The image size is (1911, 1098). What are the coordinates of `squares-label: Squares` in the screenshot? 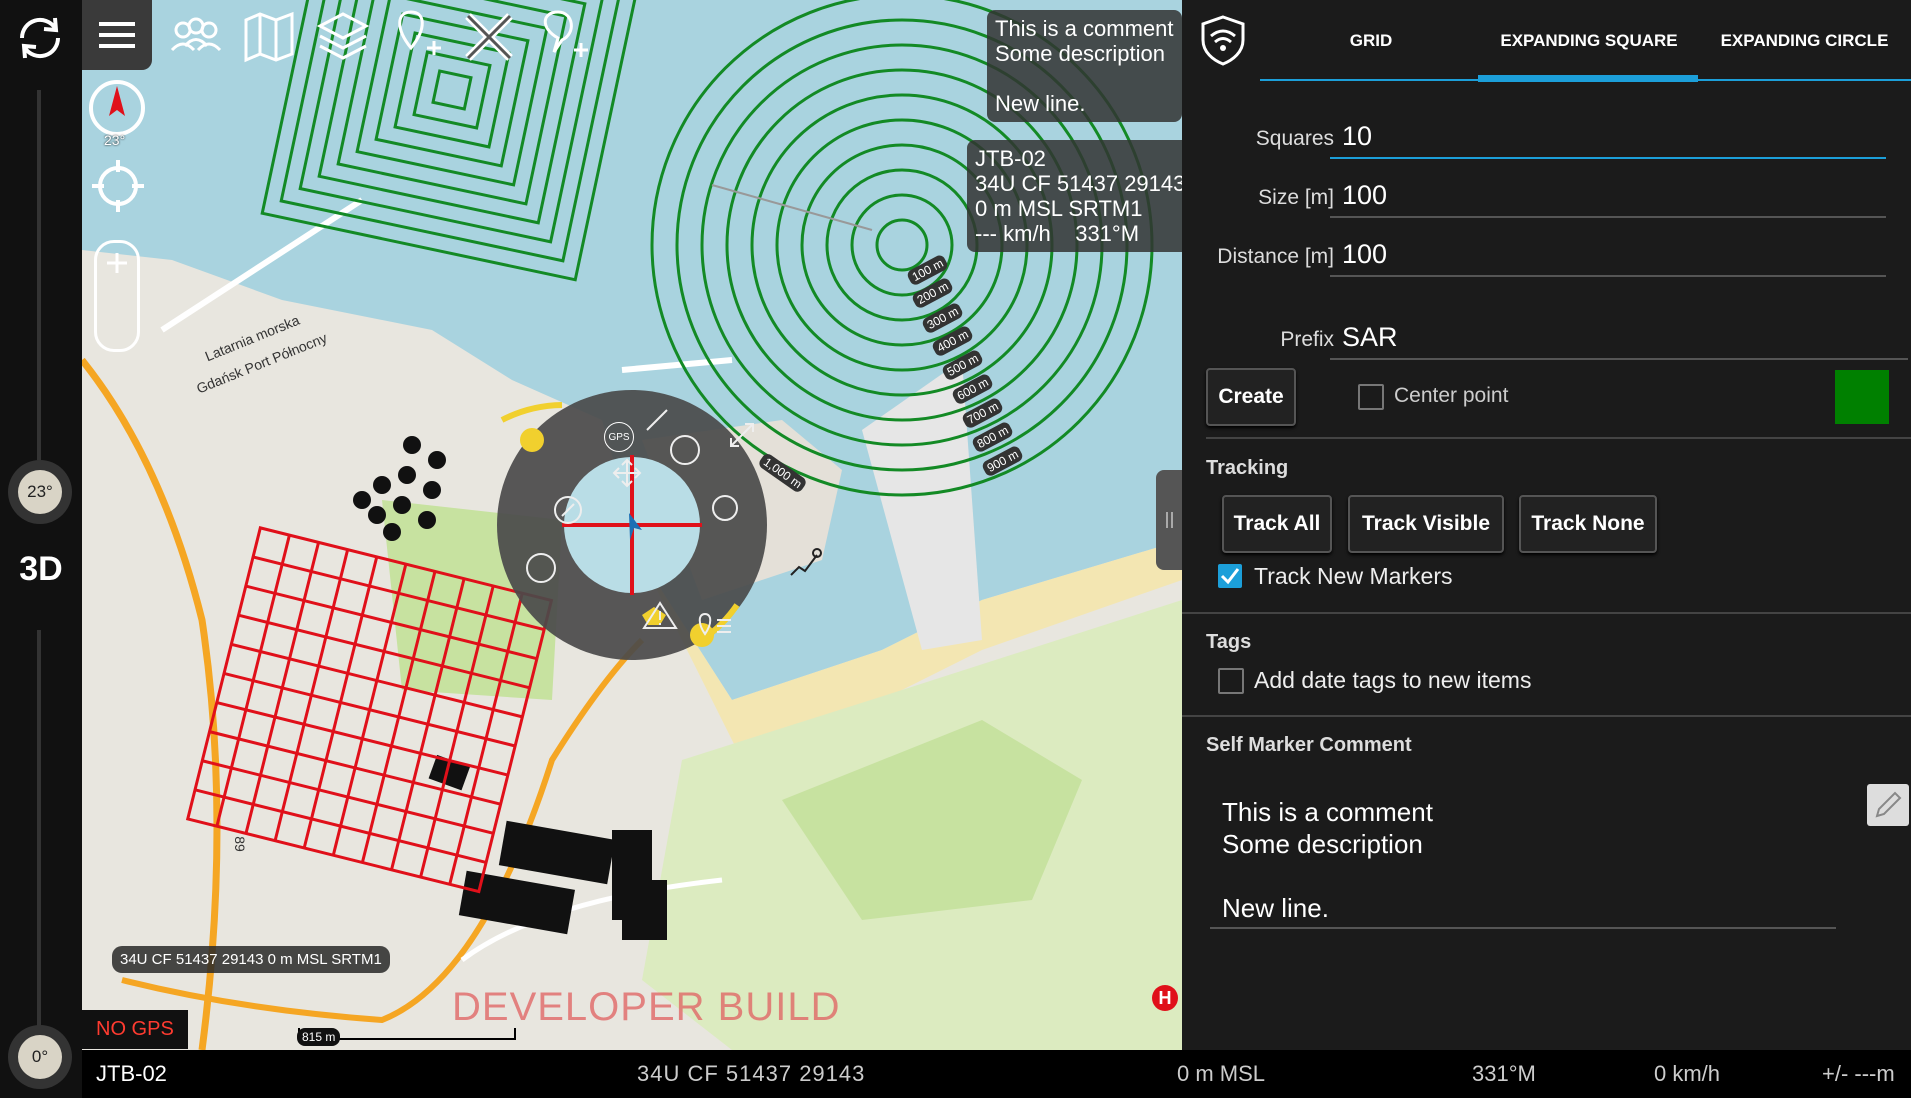 It's located at (1294, 138).